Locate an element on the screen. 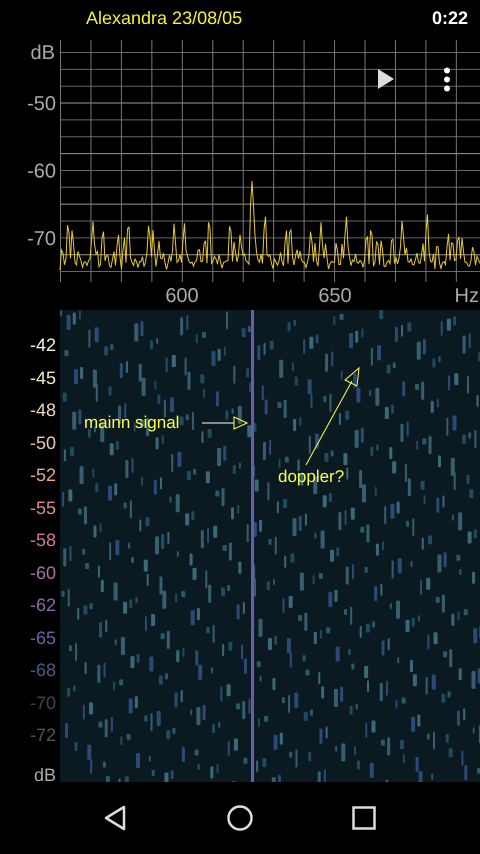 The height and width of the screenshot is (854, 480). home-icon is located at coordinates (240, 818).